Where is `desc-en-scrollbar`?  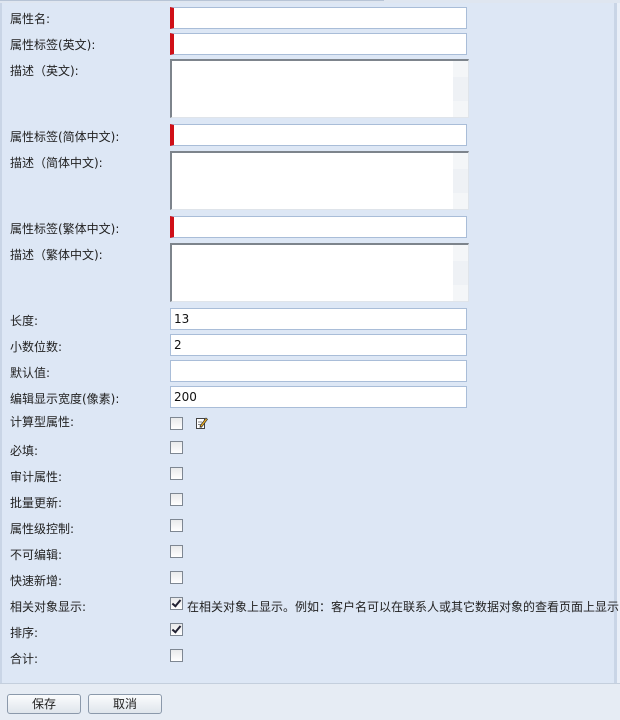
desc-en-scrollbar is located at coordinates (460, 89).